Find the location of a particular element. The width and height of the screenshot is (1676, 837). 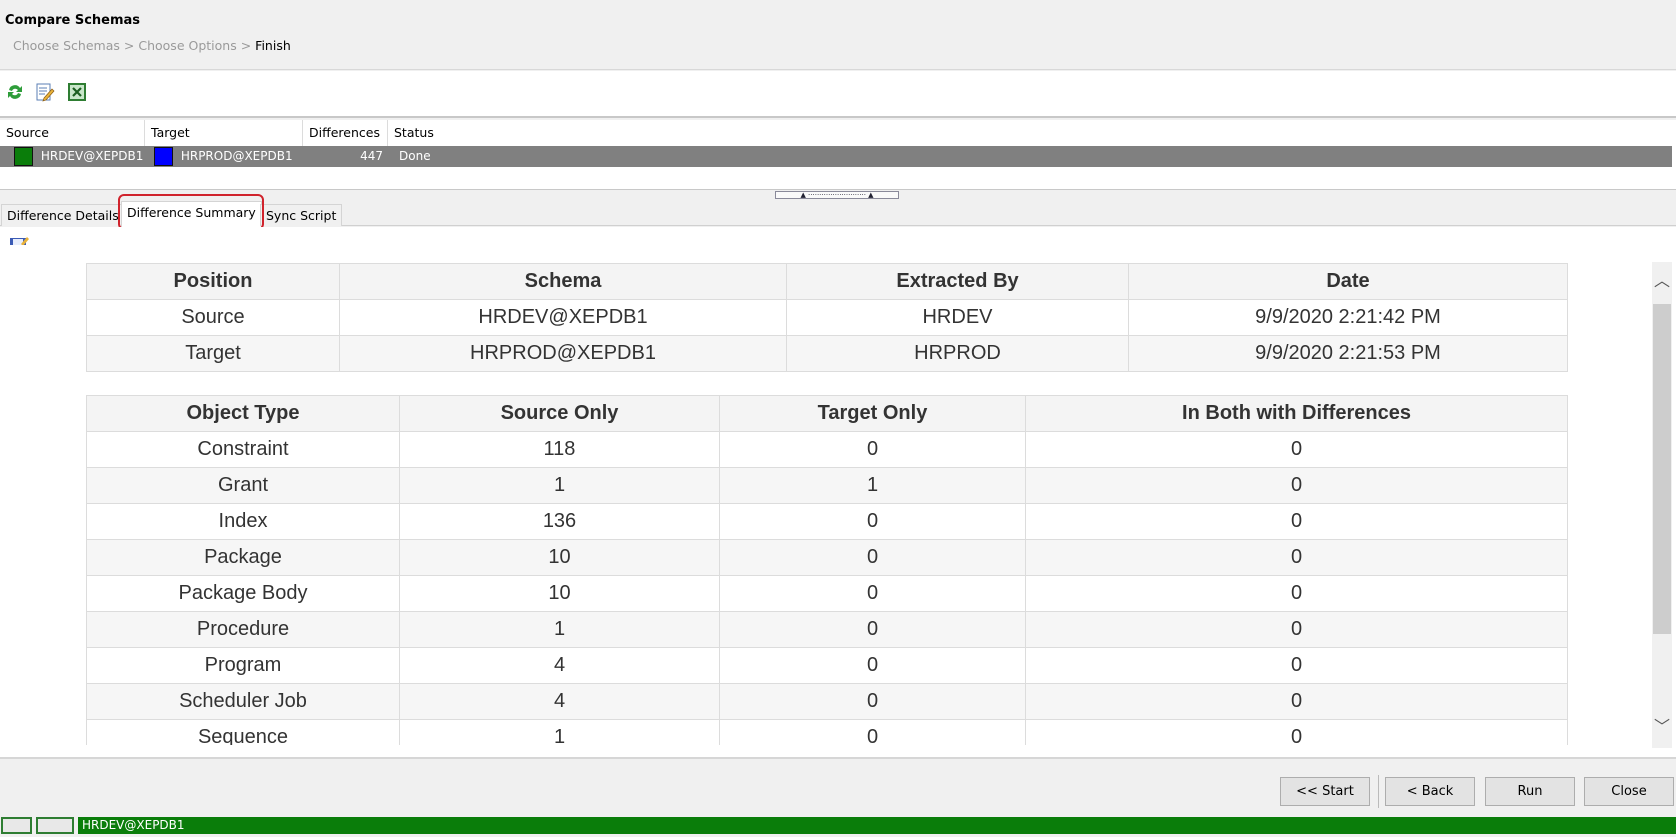

cell-object-type: Grant is located at coordinates (243, 485).